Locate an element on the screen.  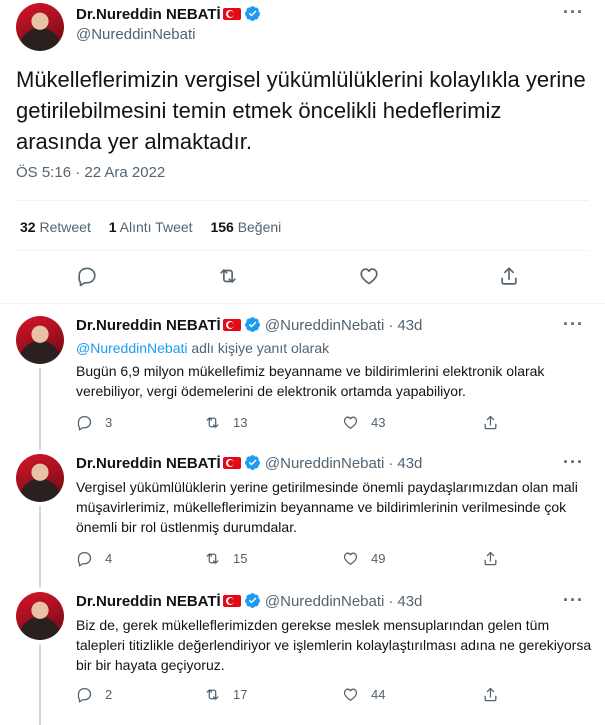
reply-count: 2 is located at coordinates (109, 694).